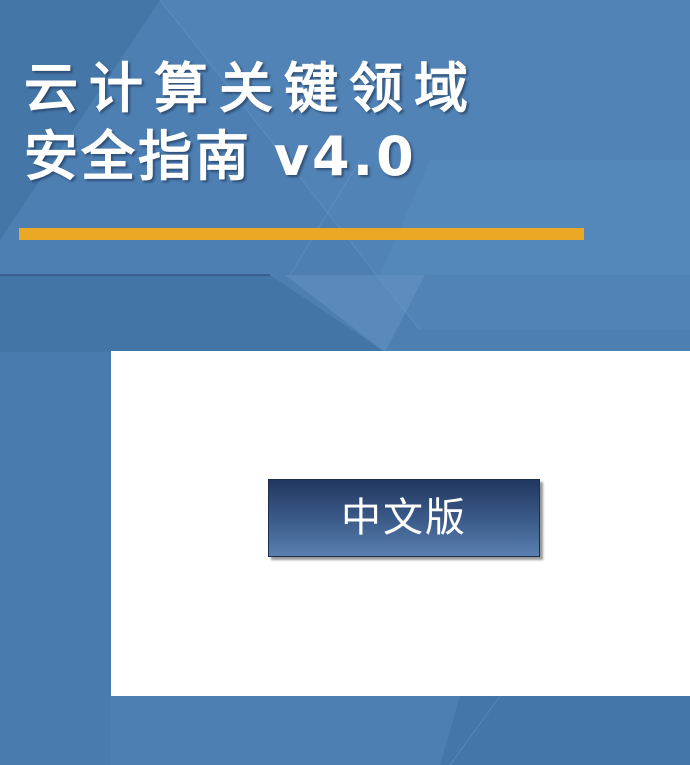  Describe the element at coordinates (301, 234) in the screenshot. I see `title-underline-rule` at that location.